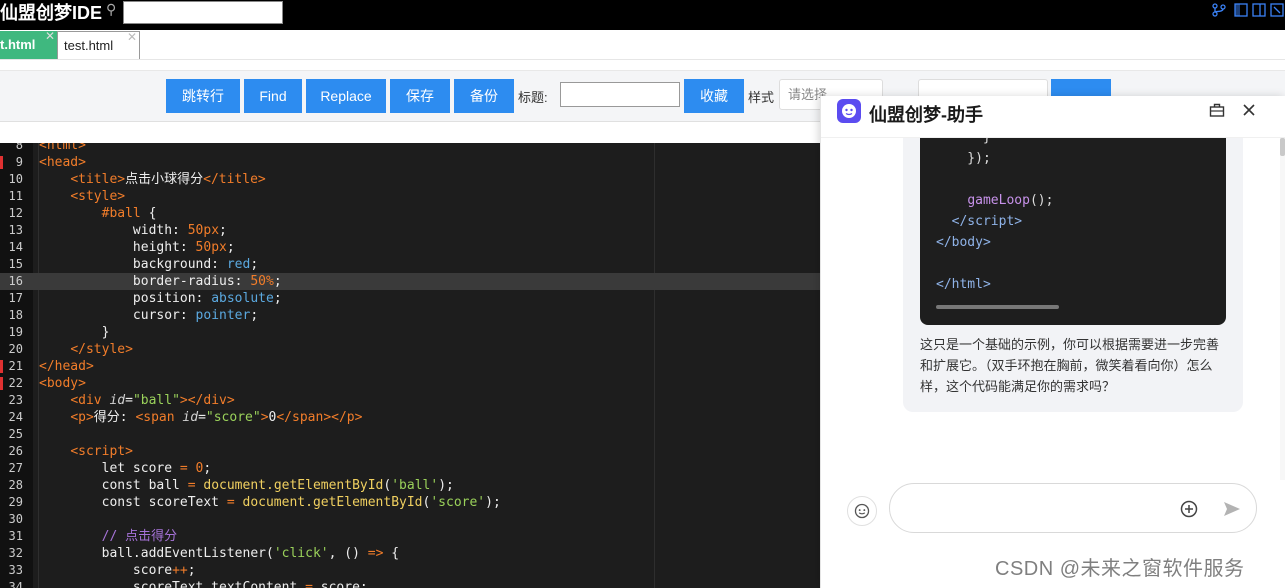 This screenshot has width=1285, height=588. What do you see at coordinates (18, 44) in the screenshot?
I see `tab-label: t.html` at bounding box center [18, 44].